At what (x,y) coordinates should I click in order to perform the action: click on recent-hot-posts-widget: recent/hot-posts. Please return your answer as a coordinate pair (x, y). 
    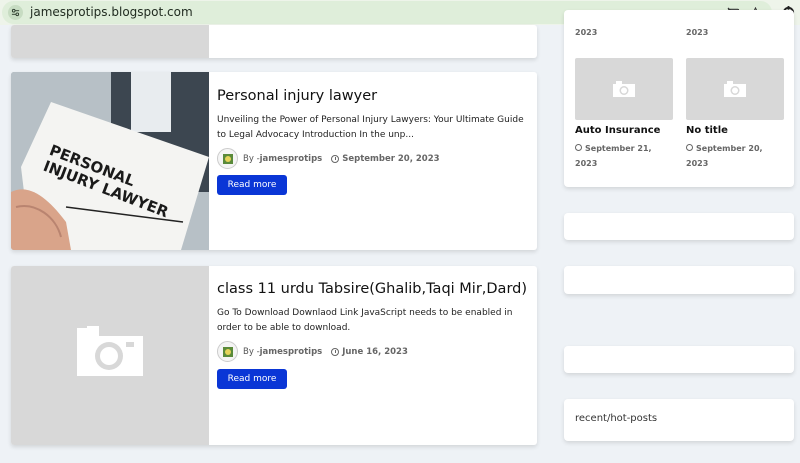
    Looking at the image, I should click on (679, 420).